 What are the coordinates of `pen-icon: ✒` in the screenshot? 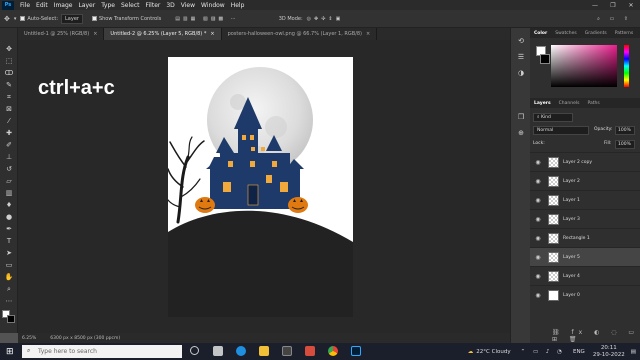 It's located at (9, 229).